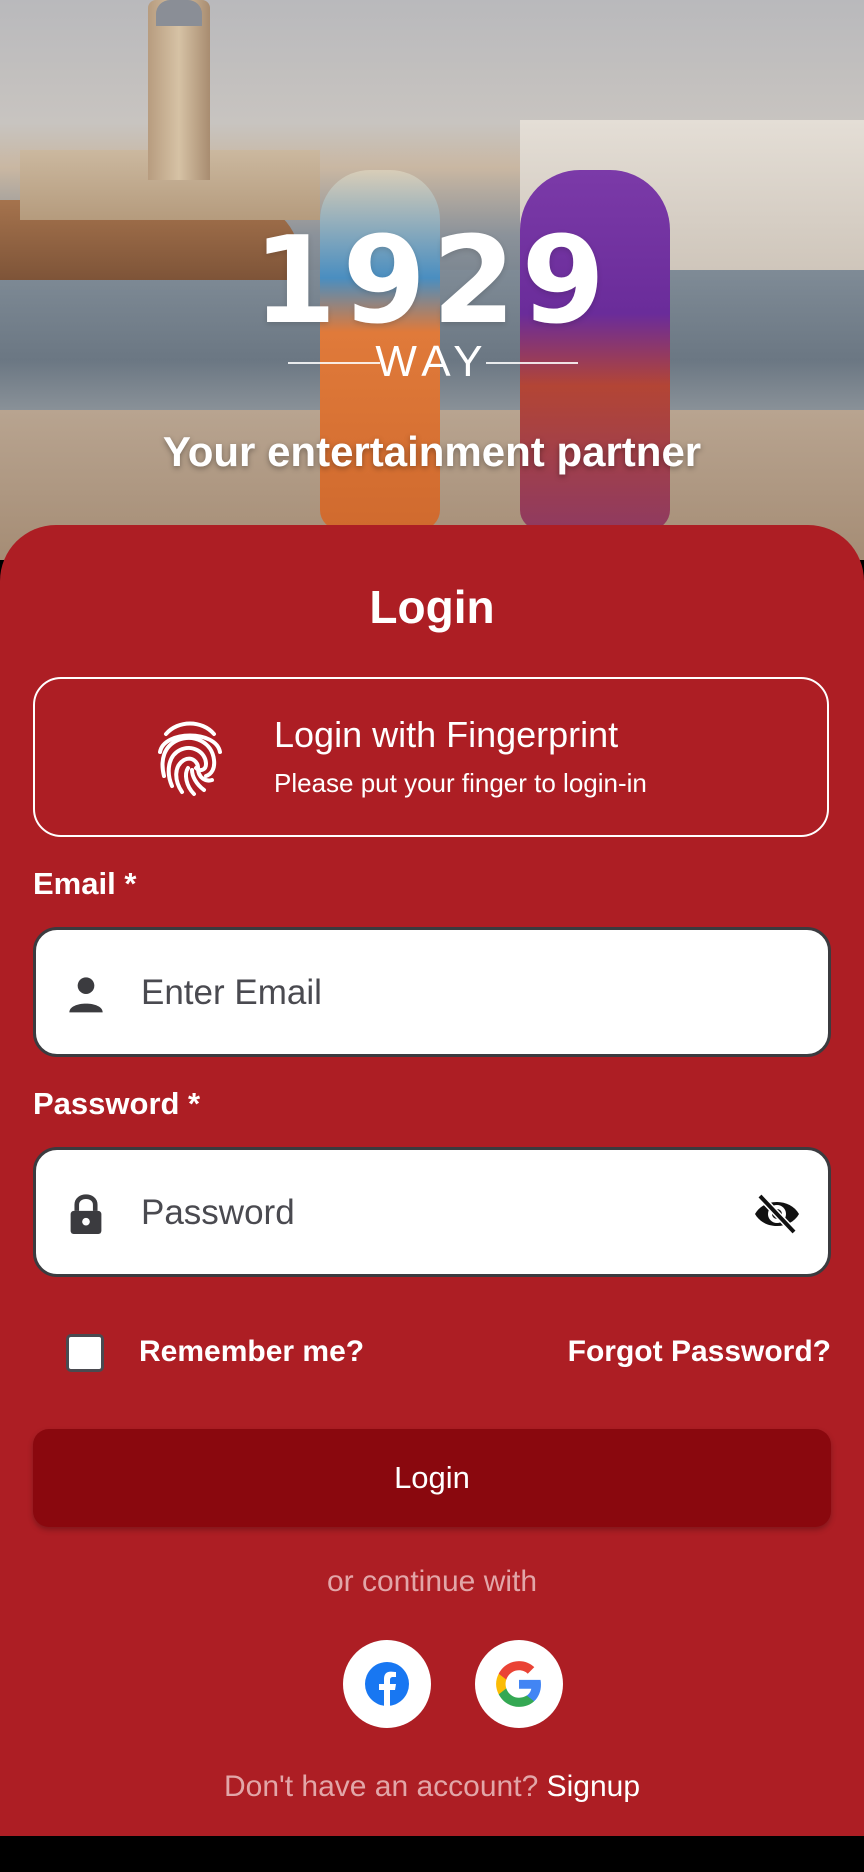  Describe the element at coordinates (190, 758) in the screenshot. I see `fingerprint-icon` at that location.